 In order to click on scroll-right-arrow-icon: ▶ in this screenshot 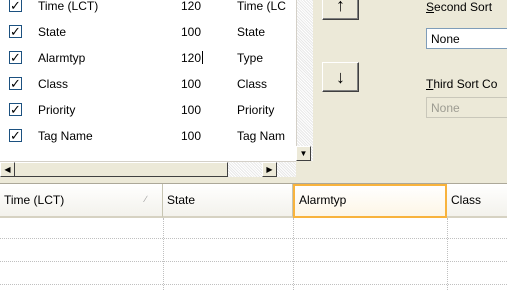, I will do `click(269, 169)`.